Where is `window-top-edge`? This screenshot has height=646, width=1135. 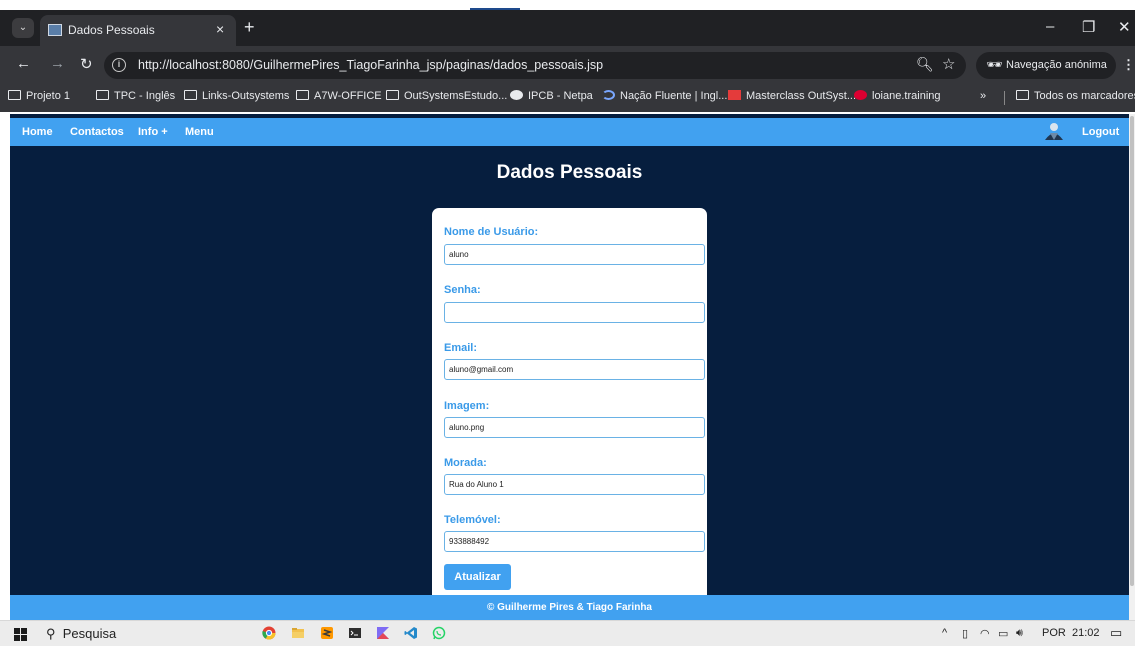 window-top-edge is located at coordinates (567, 5).